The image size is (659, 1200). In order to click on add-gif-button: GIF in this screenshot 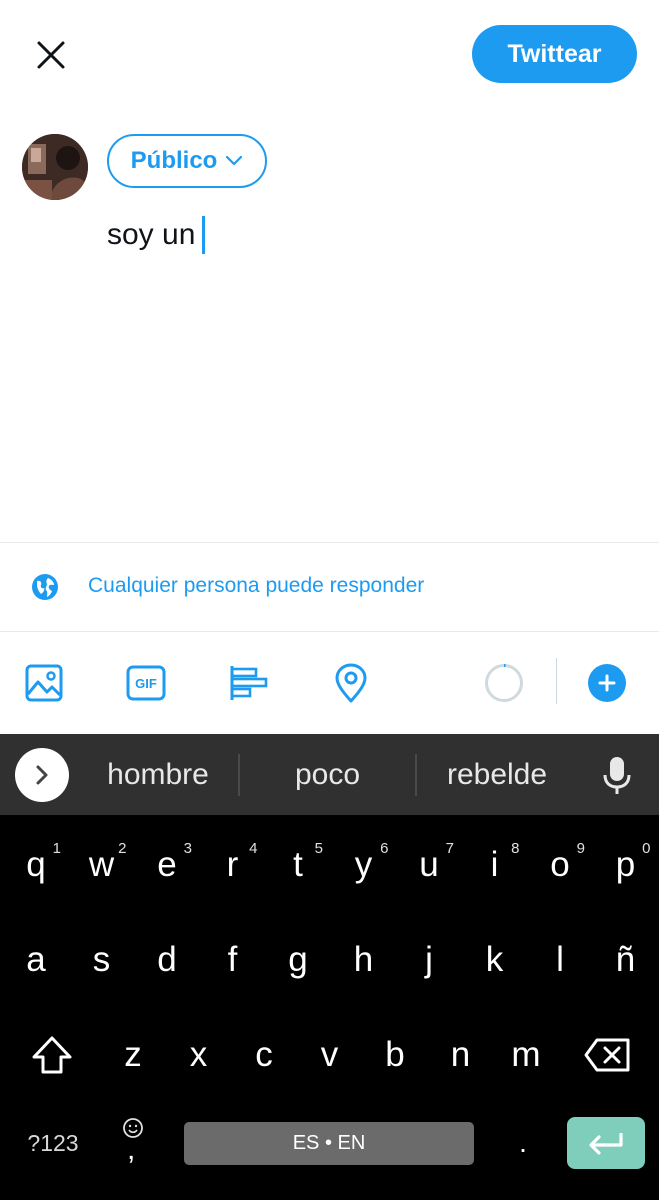, I will do `click(146, 683)`.